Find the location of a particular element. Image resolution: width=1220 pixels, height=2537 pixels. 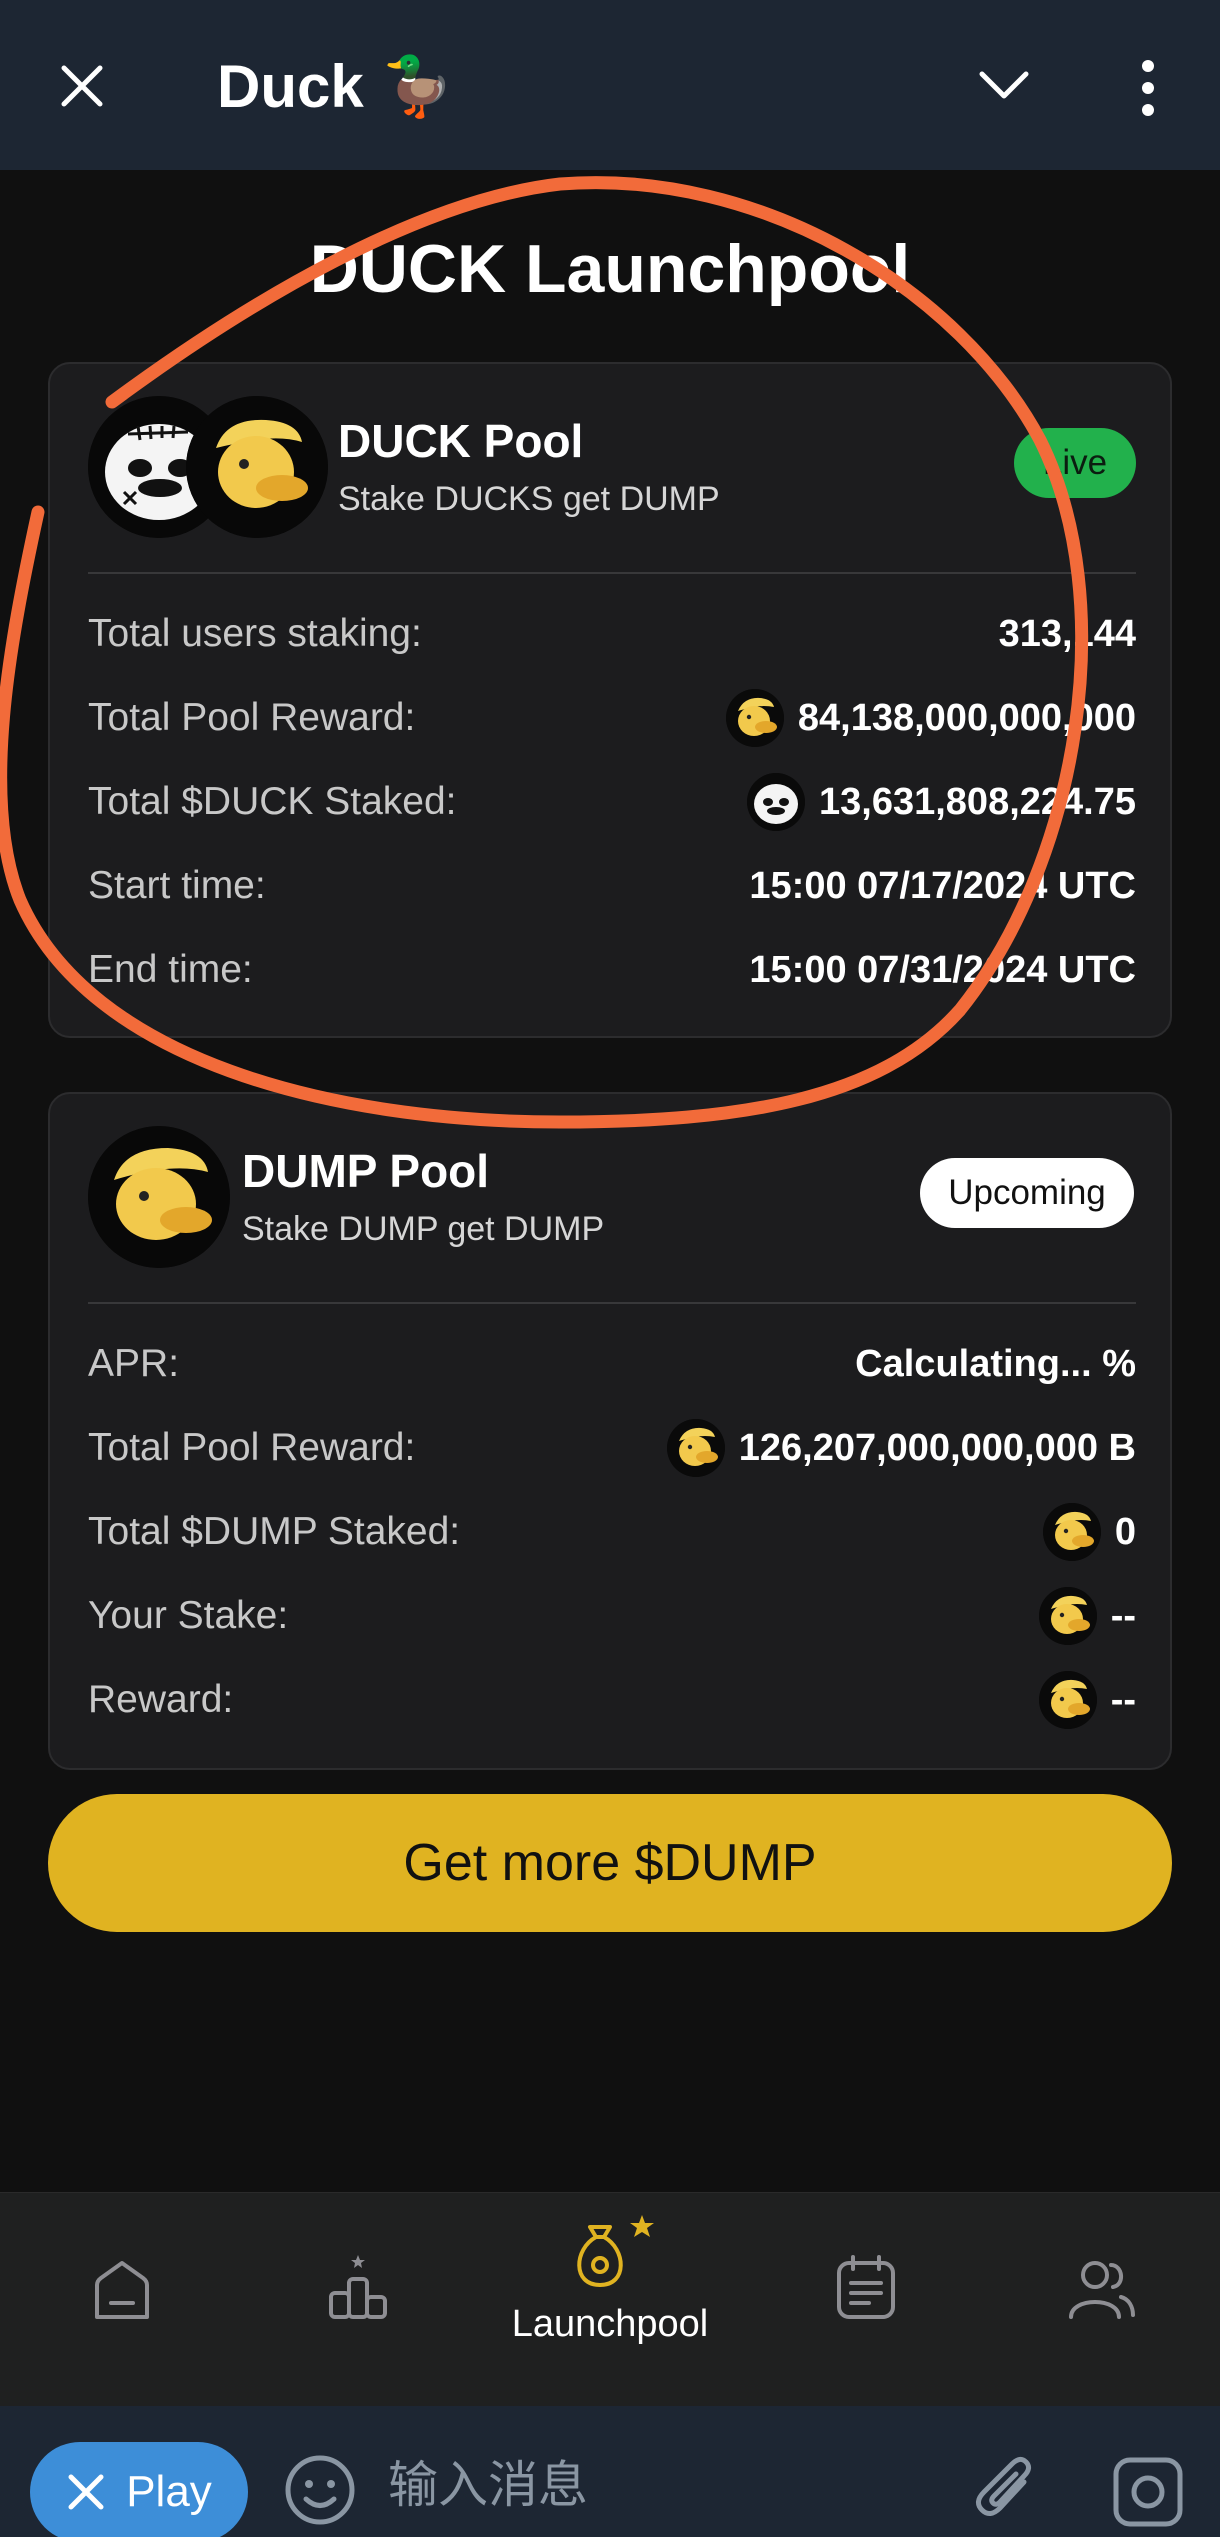

stat-value: Calculating... % is located at coordinates (995, 1364).